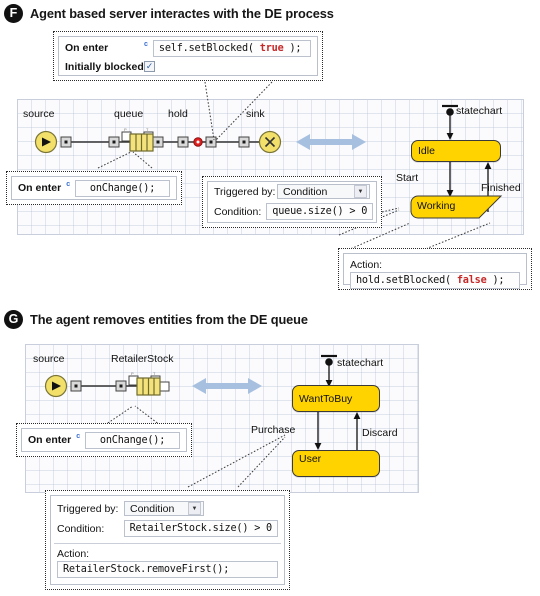 This screenshot has height=596, width=540. I want to click on popup-g-queue-properties: On enter c onChange();, so click(104, 440).